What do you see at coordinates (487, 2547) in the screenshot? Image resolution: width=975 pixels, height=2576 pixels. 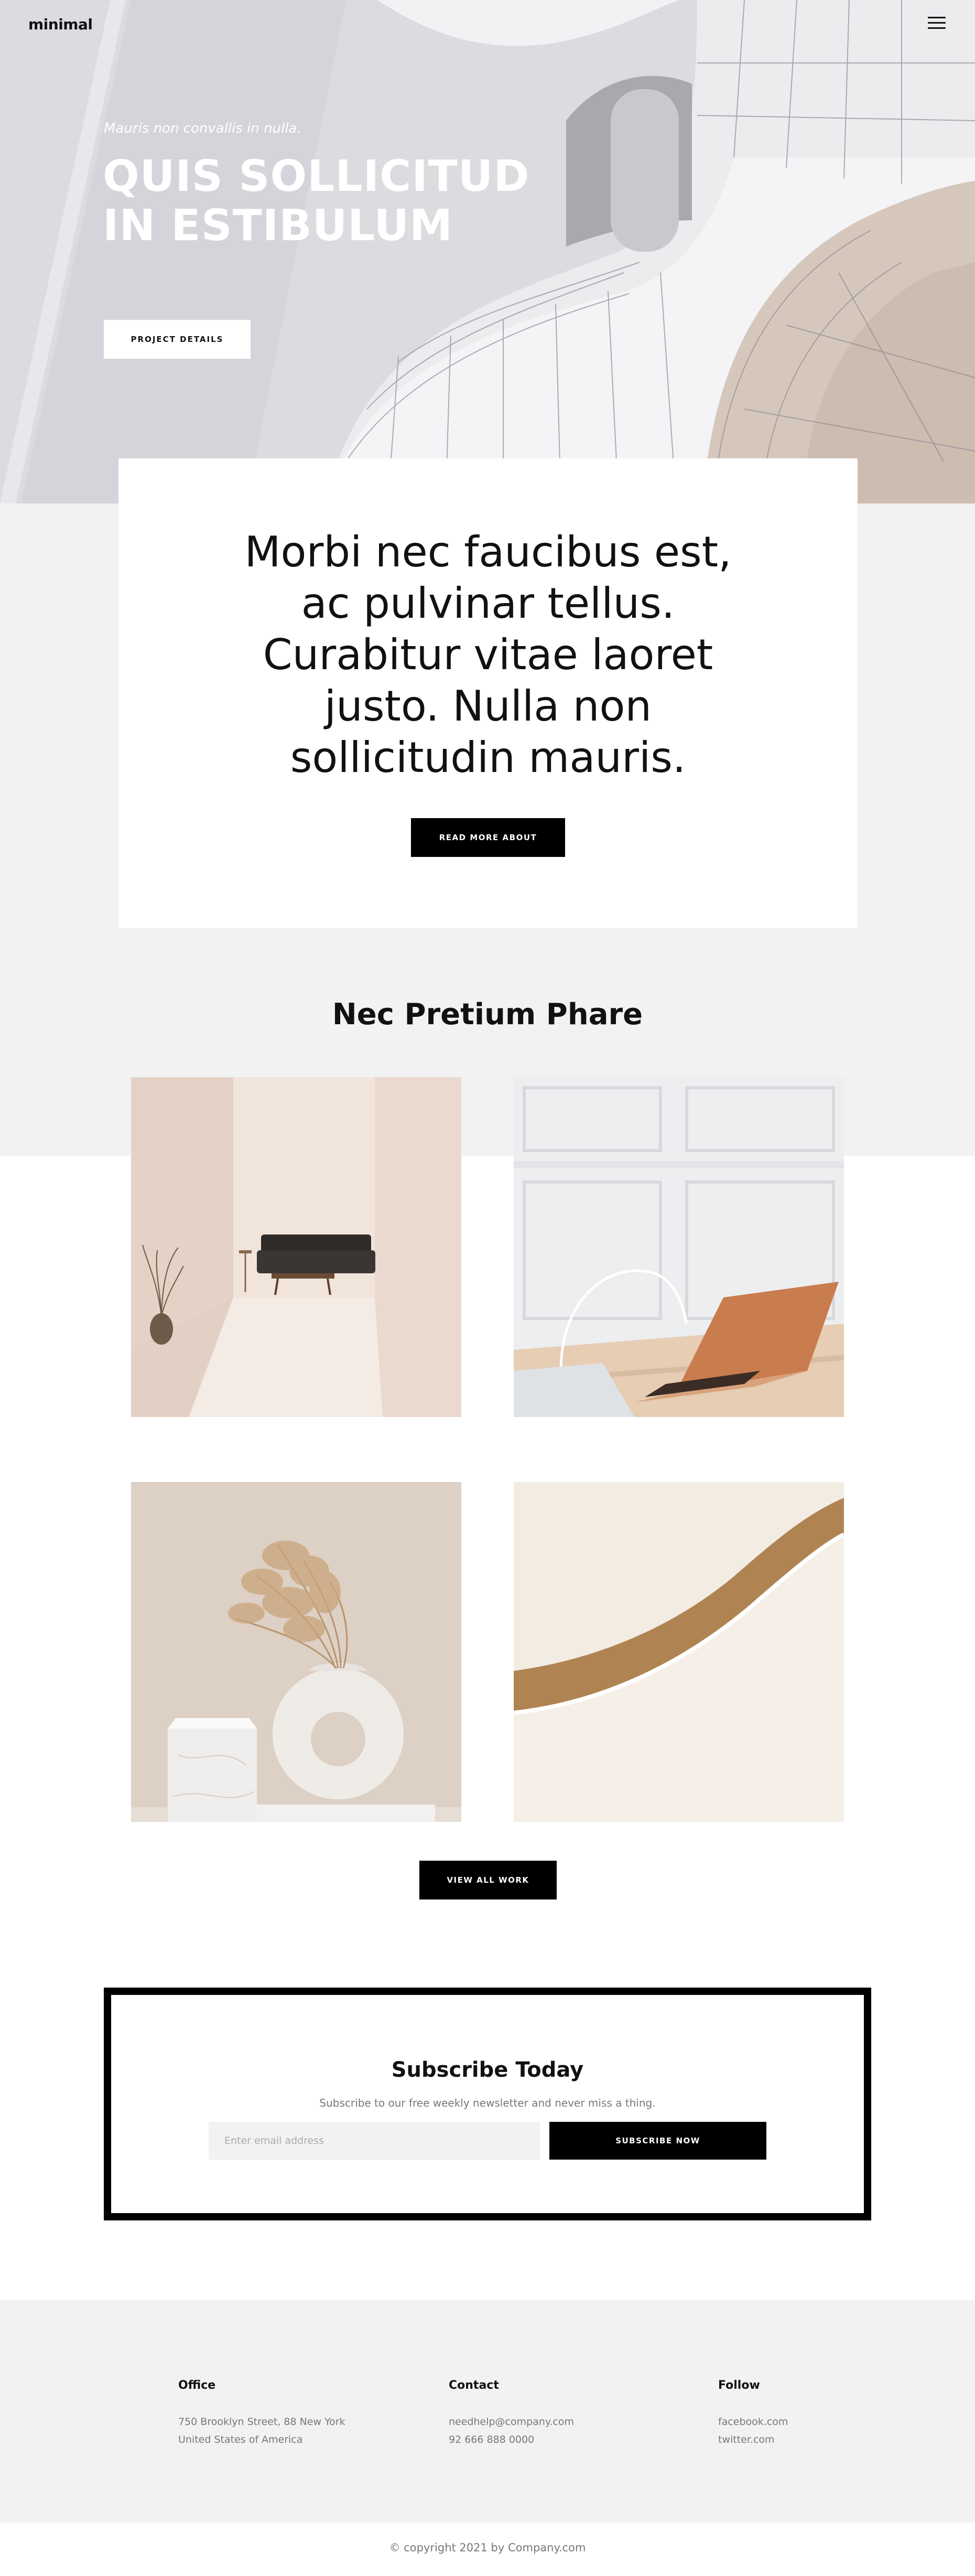 I see `copyright-text: © copyright 2021 by Company.com` at bounding box center [487, 2547].